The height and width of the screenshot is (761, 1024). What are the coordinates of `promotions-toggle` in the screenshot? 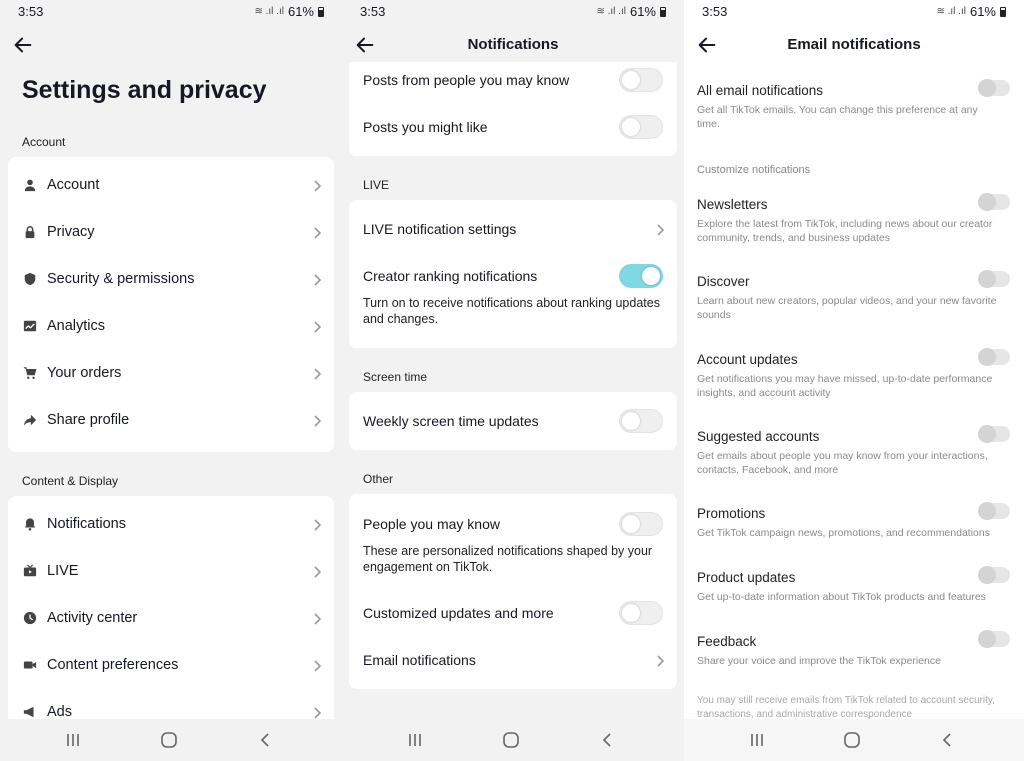 It's located at (994, 511).